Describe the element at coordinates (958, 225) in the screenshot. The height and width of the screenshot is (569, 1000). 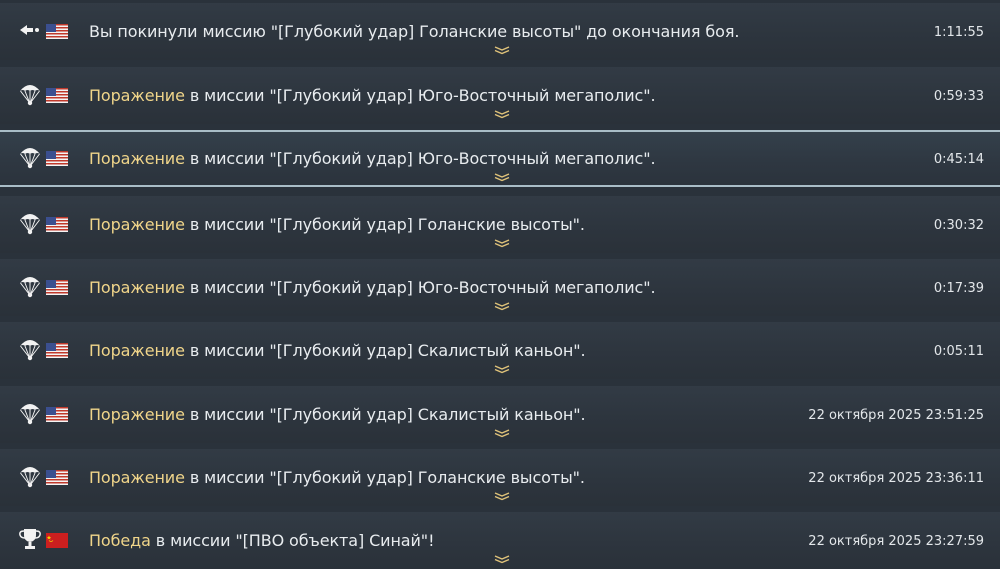
I see `log-entry-time: 0:30:32` at that location.